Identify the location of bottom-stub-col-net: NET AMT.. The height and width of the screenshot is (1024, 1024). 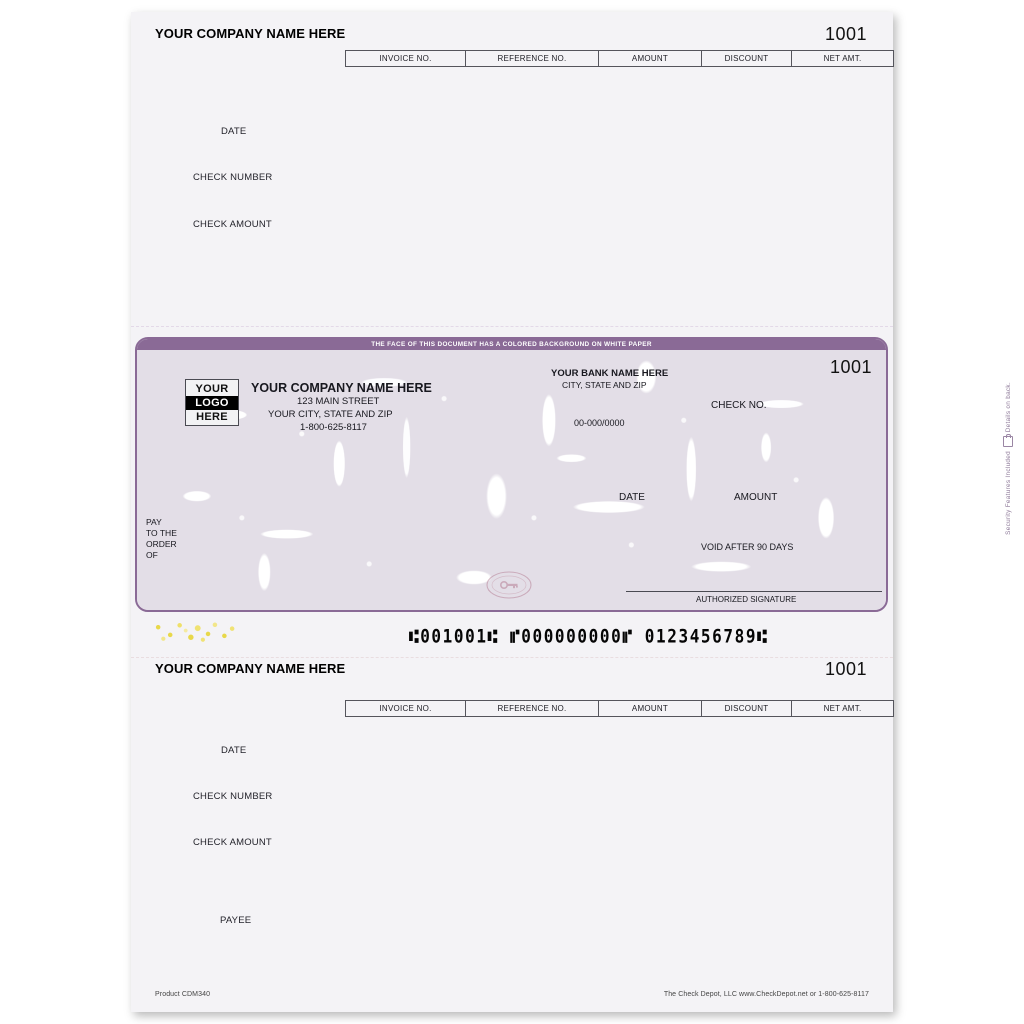
(842, 708).